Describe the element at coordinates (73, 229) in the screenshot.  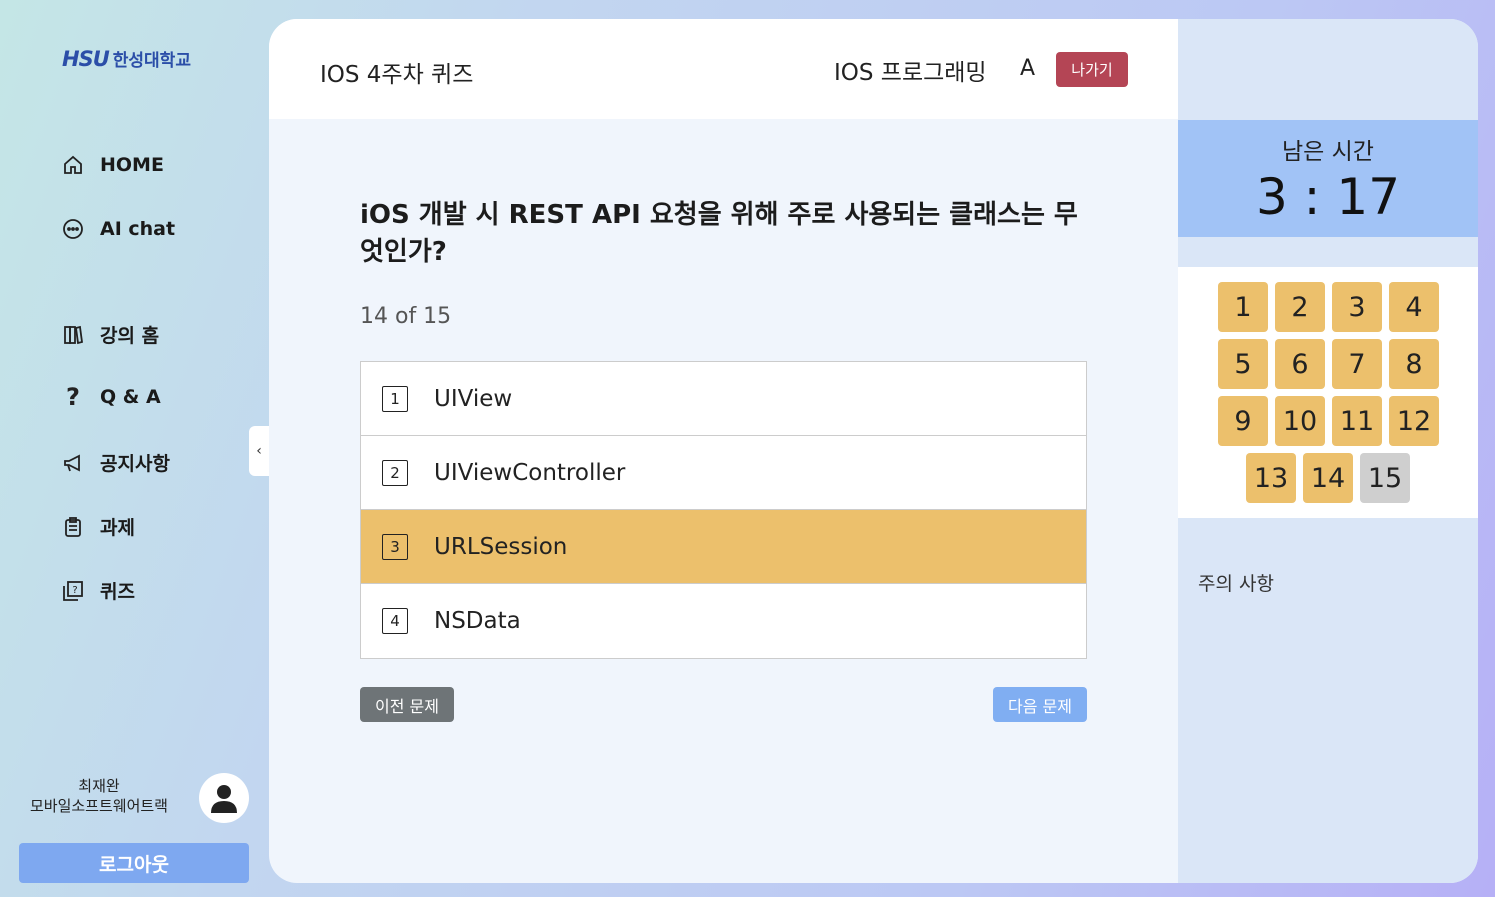
I see `chat-icon` at that location.